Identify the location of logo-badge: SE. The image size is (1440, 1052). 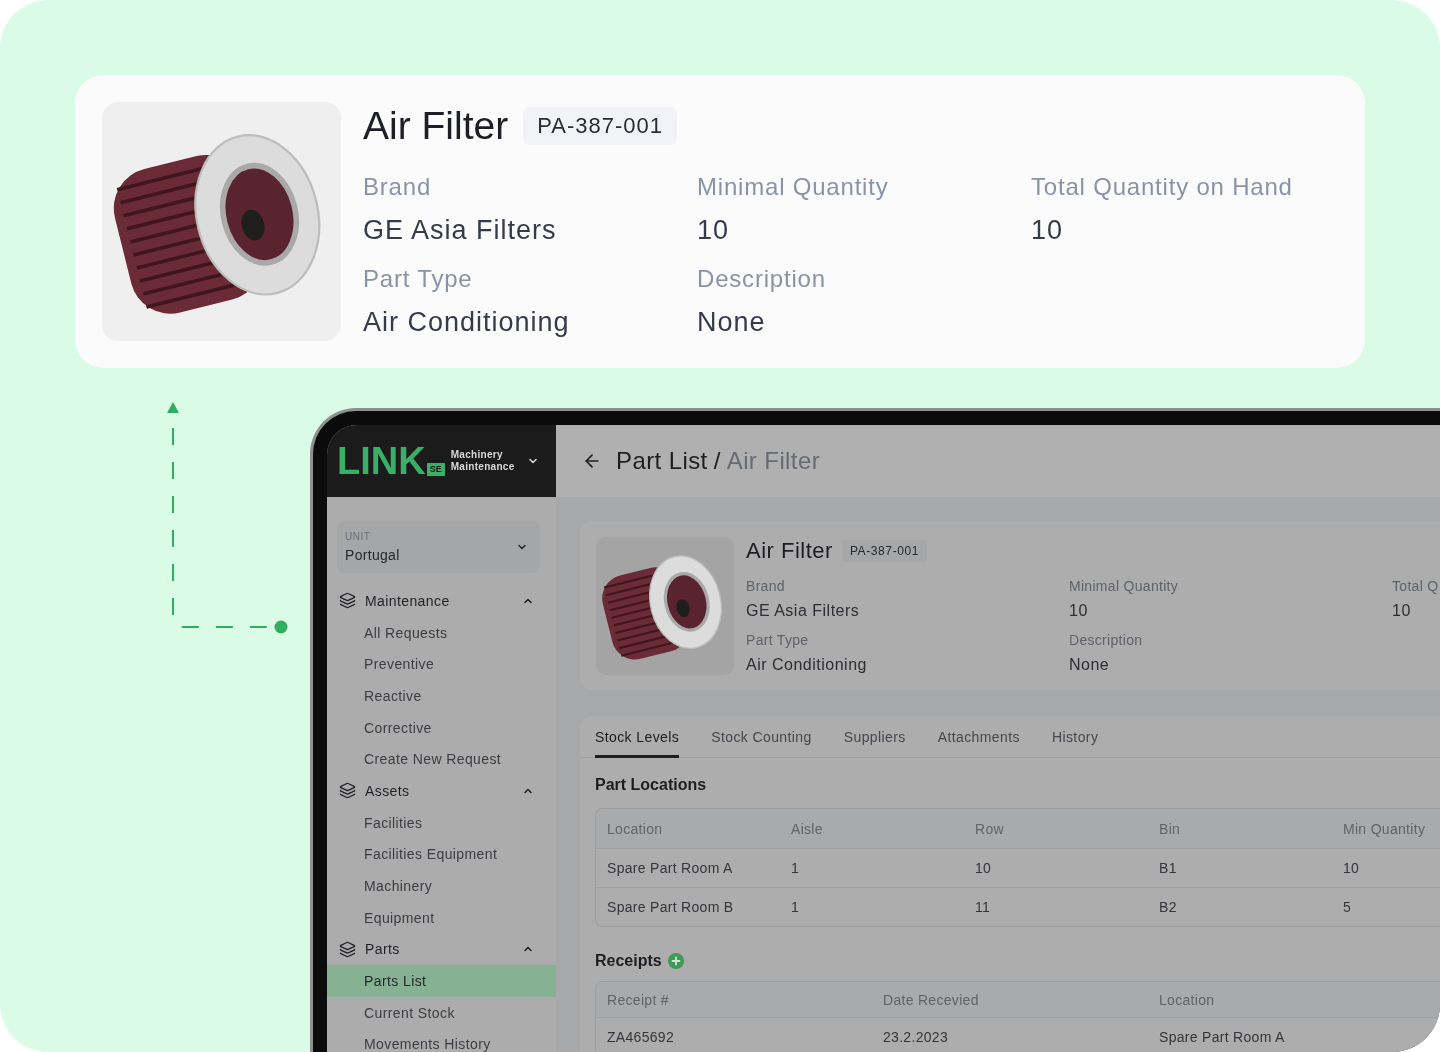
(435, 469).